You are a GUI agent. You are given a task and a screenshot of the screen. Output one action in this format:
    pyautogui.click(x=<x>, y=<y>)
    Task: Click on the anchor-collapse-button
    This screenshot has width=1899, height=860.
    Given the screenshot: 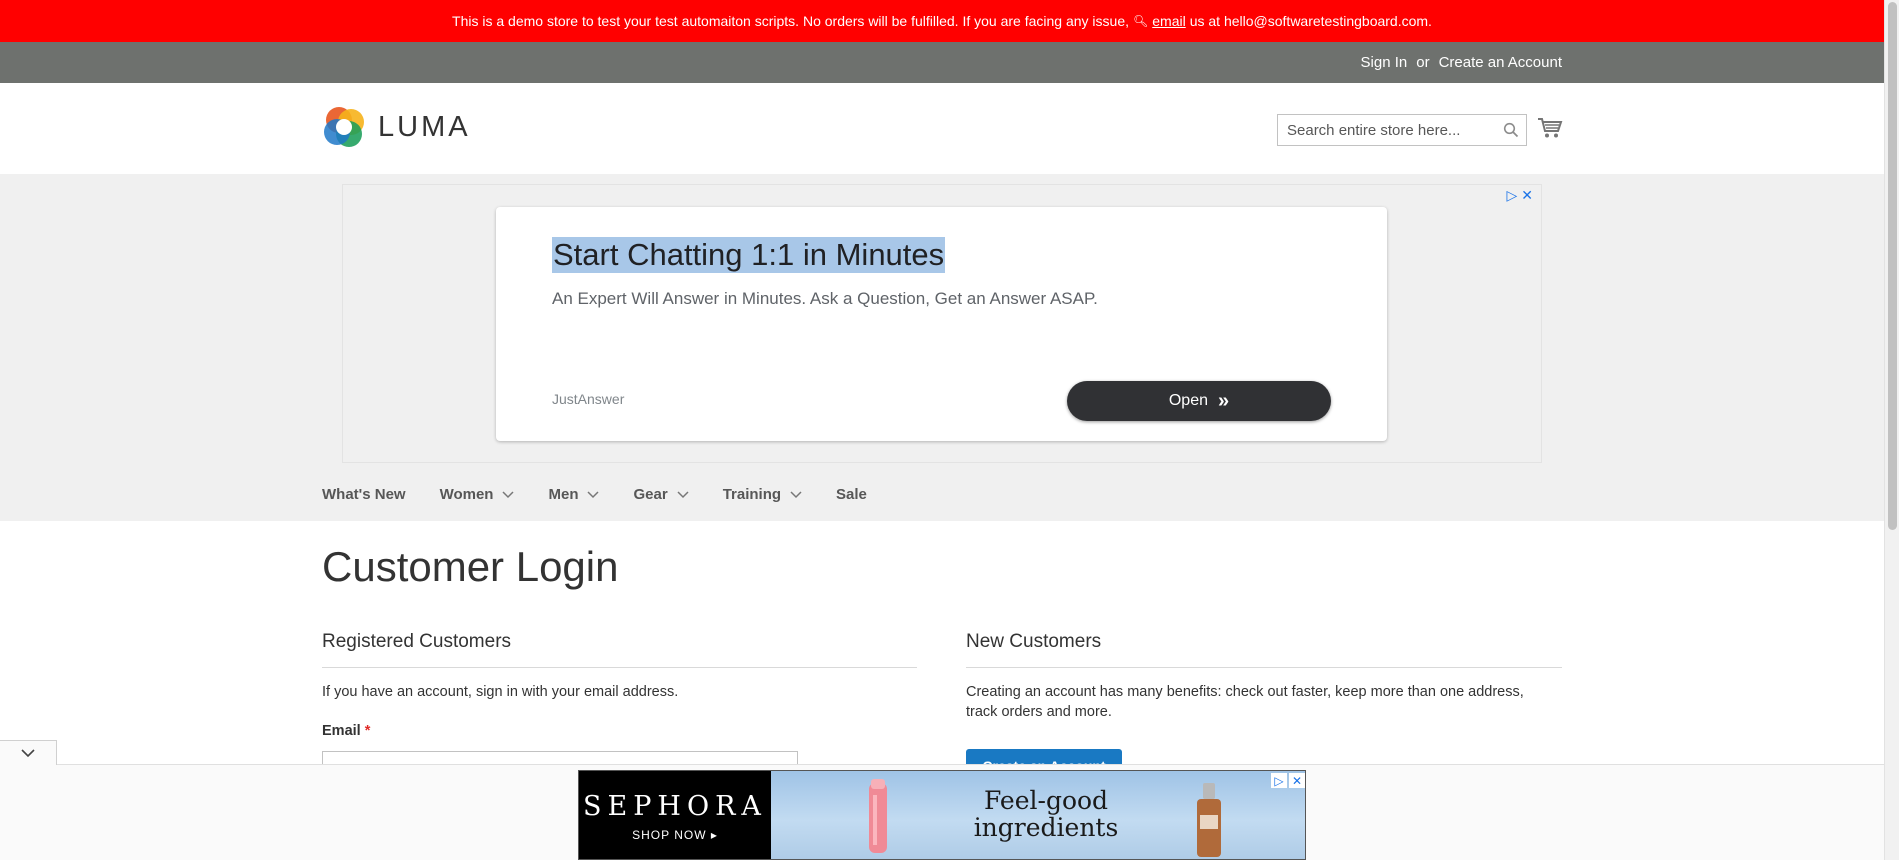 What is the action you would take?
    pyautogui.click(x=28, y=752)
    